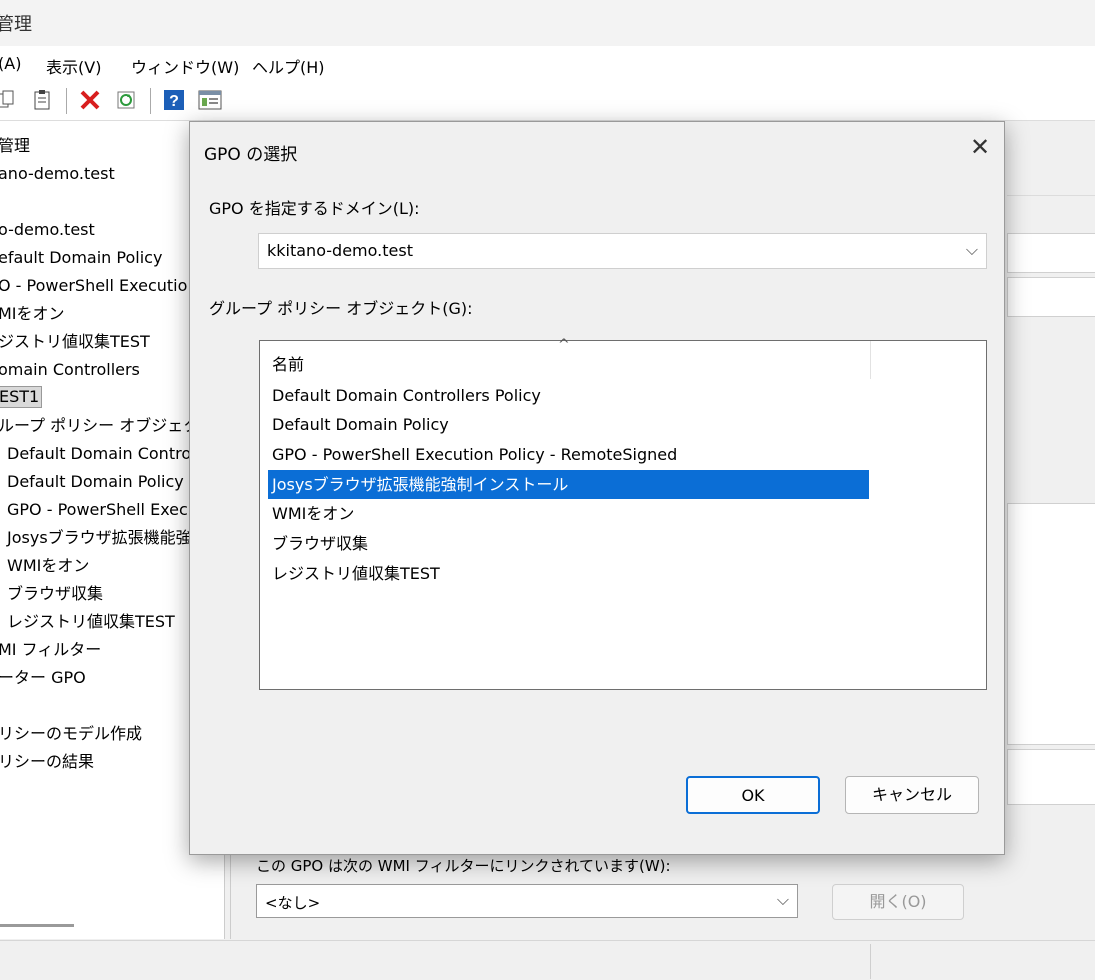 This screenshot has height=980, width=1095. What do you see at coordinates (99, 538) in the screenshot?
I see `tree-item: Josysブラウザ拡張機能強` at bounding box center [99, 538].